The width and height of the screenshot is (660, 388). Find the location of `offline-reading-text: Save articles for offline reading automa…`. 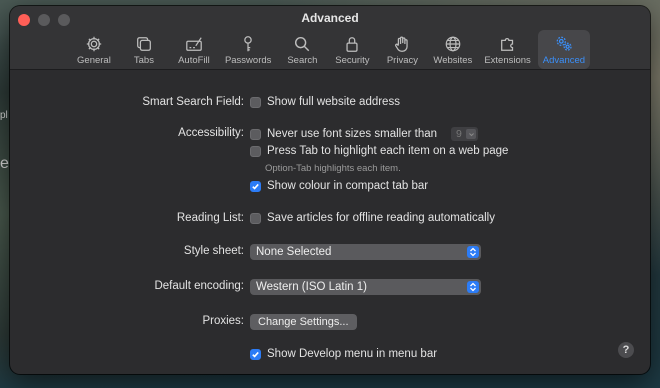

offline-reading-text: Save articles for offline reading automa… is located at coordinates (381, 218).